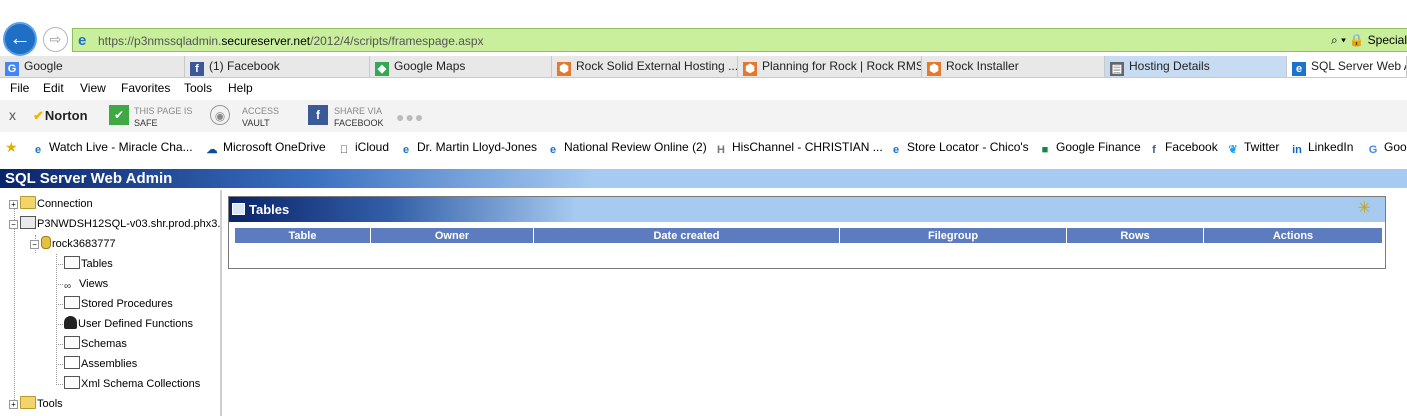  I want to click on favorite-icon: in, so click(1297, 150).